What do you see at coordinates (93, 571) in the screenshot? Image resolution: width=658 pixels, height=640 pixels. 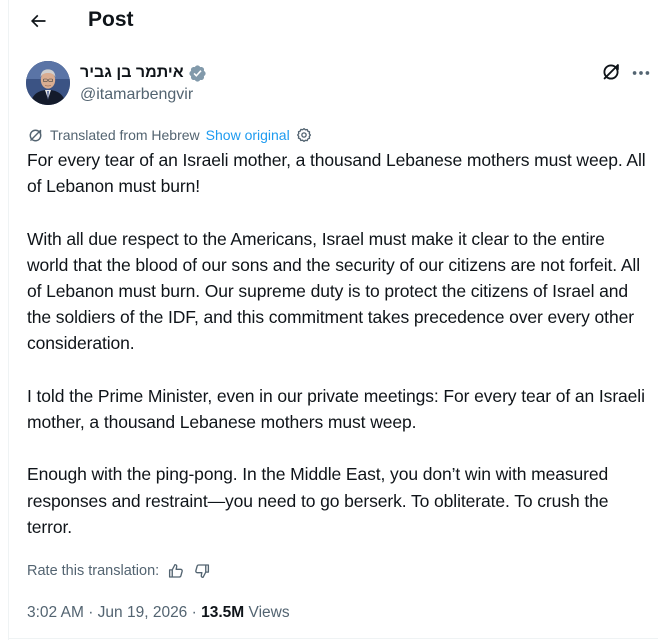 I see `rate-translation-label: Rate this translation:` at bounding box center [93, 571].